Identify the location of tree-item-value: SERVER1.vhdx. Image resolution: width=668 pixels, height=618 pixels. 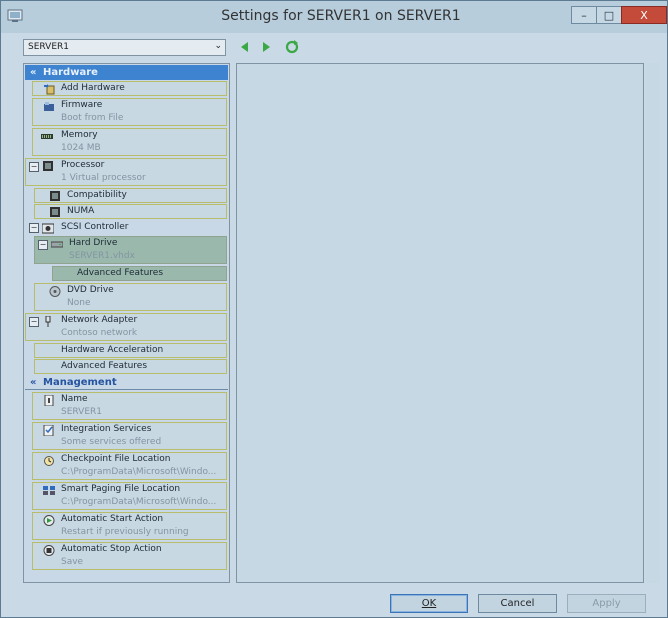
(102, 256).